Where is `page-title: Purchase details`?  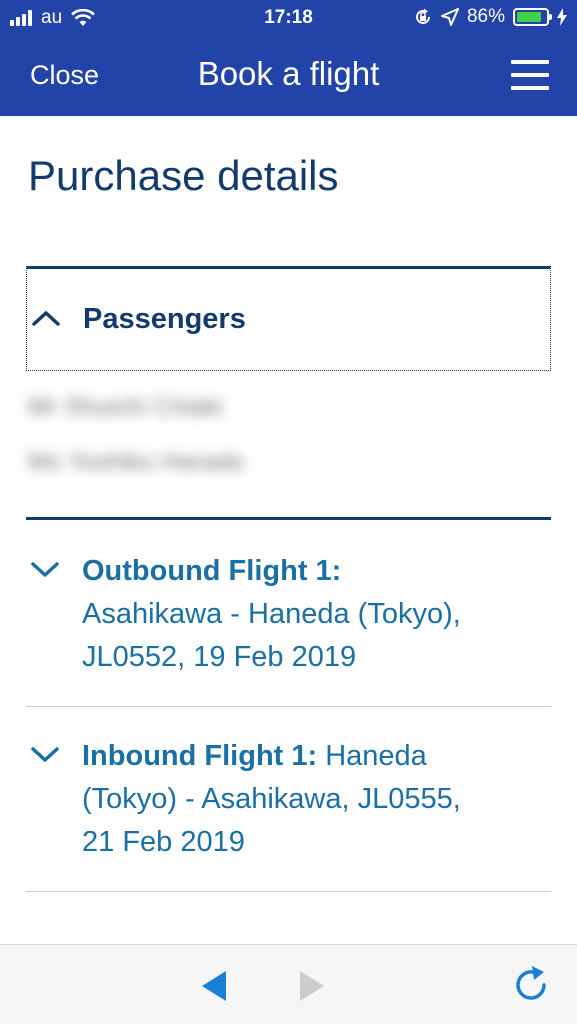 page-title: Purchase details is located at coordinates (183, 175).